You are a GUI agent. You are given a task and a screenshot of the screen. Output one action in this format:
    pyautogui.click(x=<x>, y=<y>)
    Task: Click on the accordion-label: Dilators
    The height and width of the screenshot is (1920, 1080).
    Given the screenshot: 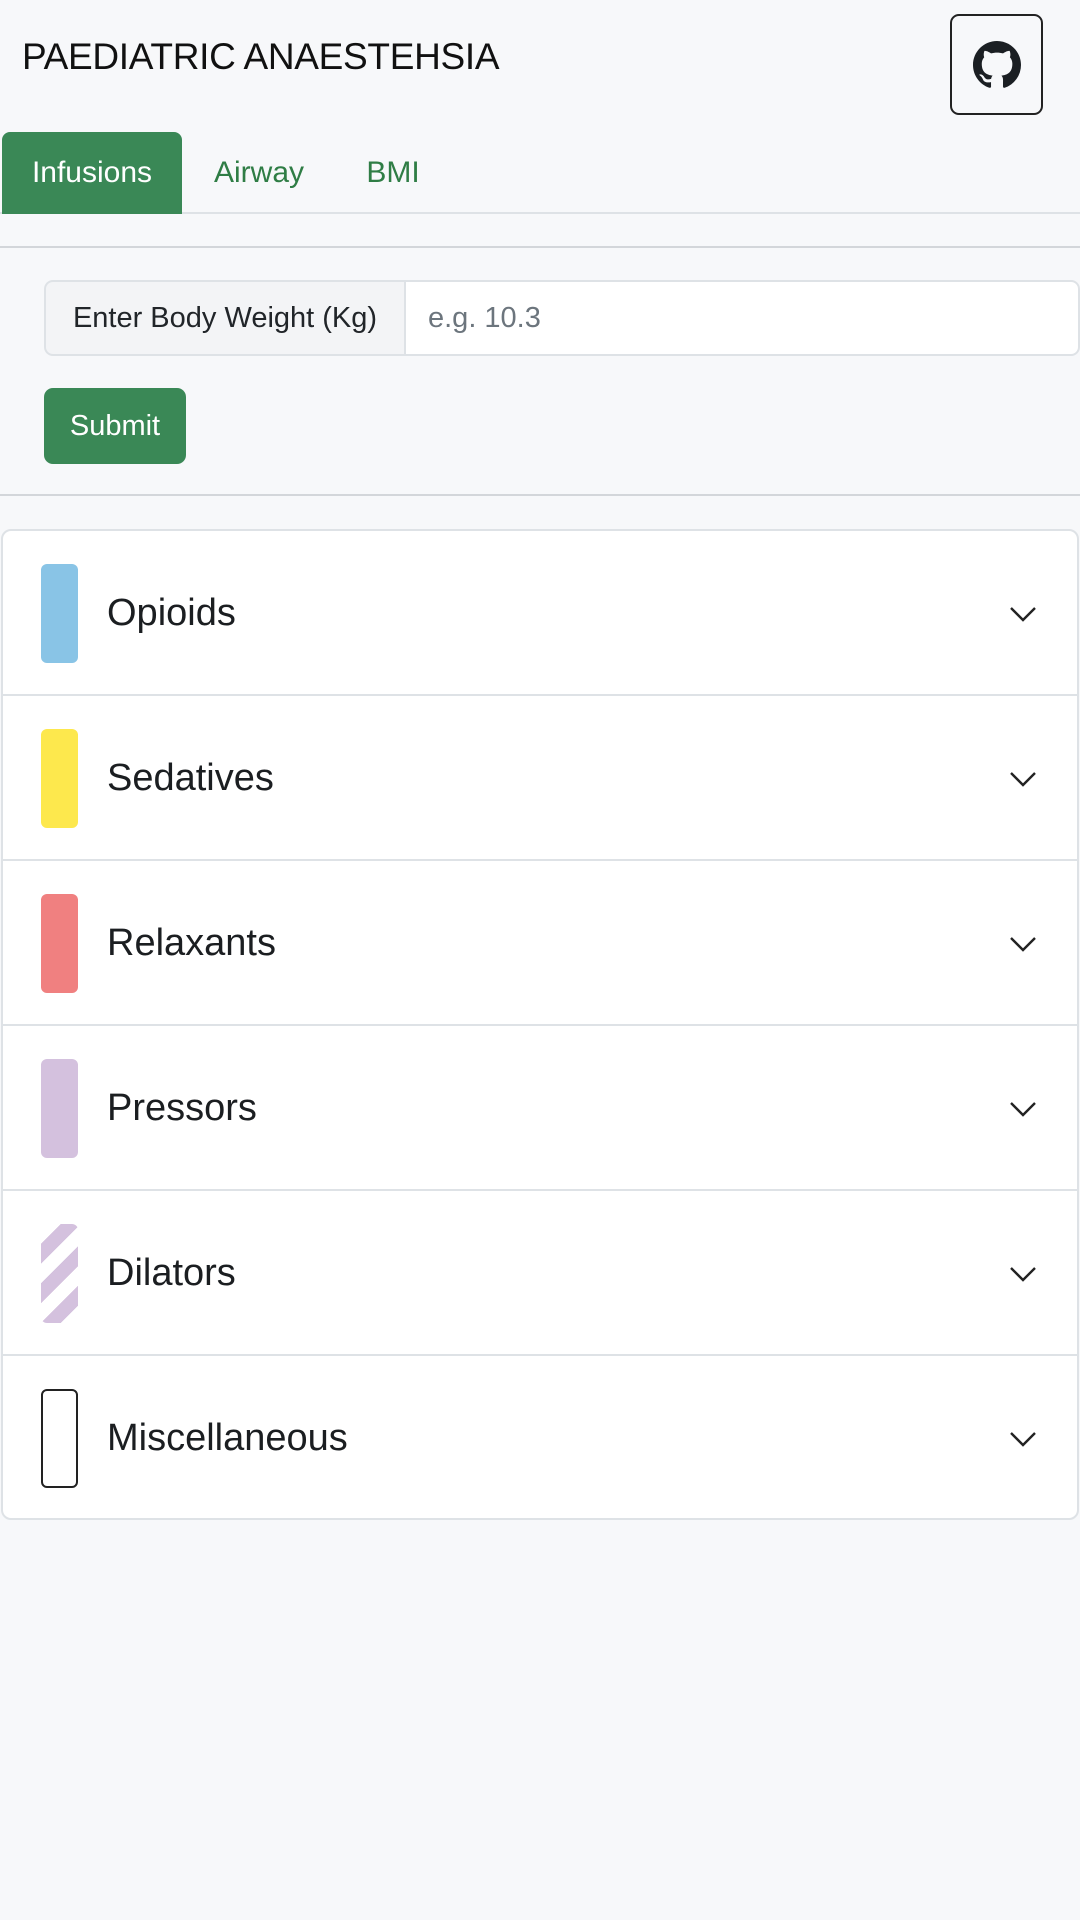 What is the action you would take?
    pyautogui.click(x=171, y=1273)
    